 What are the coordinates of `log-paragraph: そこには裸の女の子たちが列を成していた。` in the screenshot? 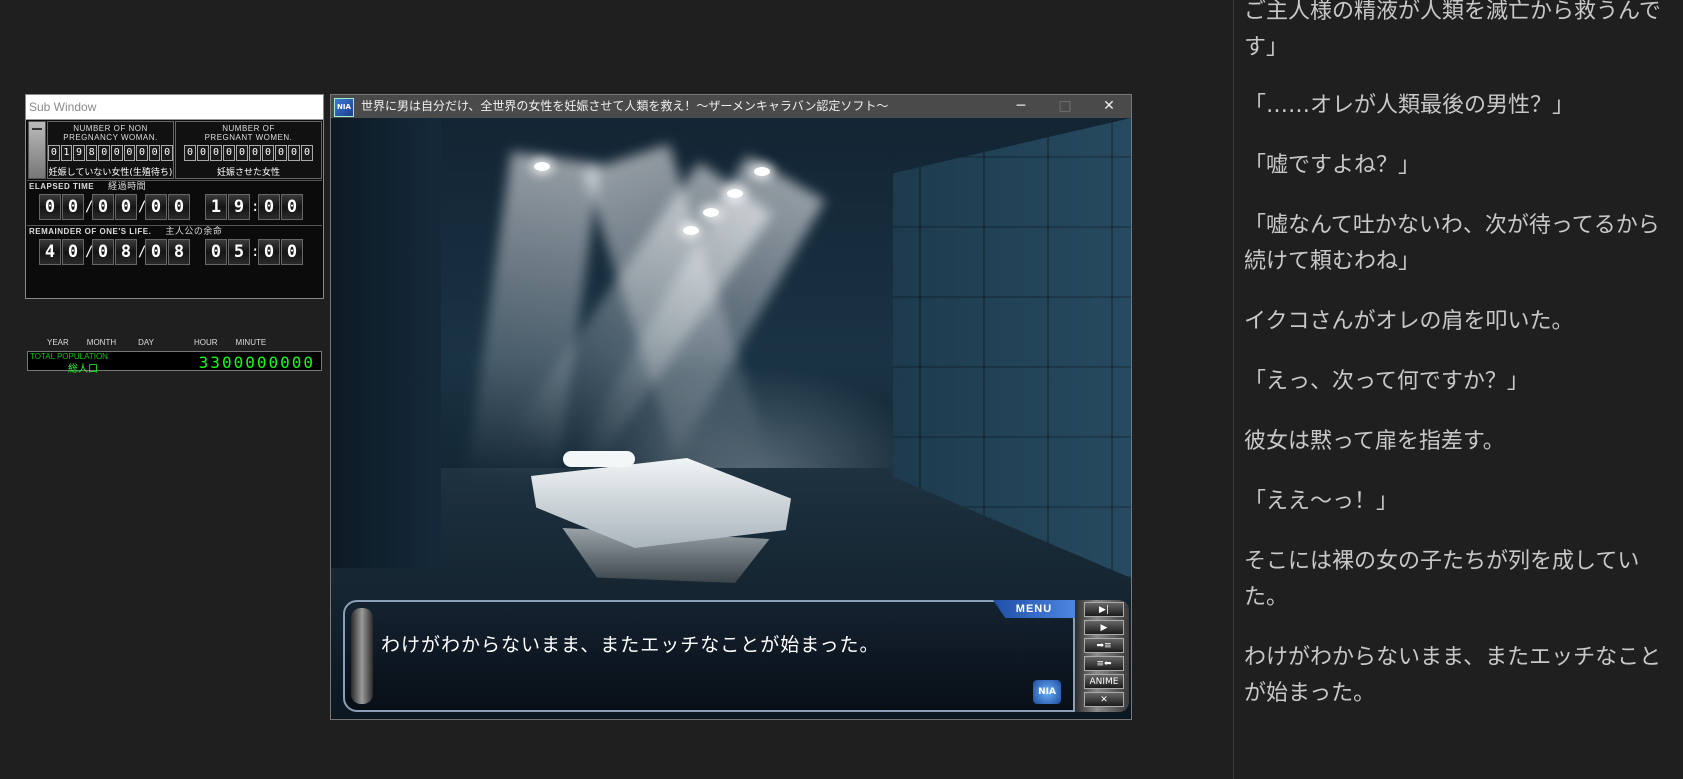 It's located at (1442, 579).